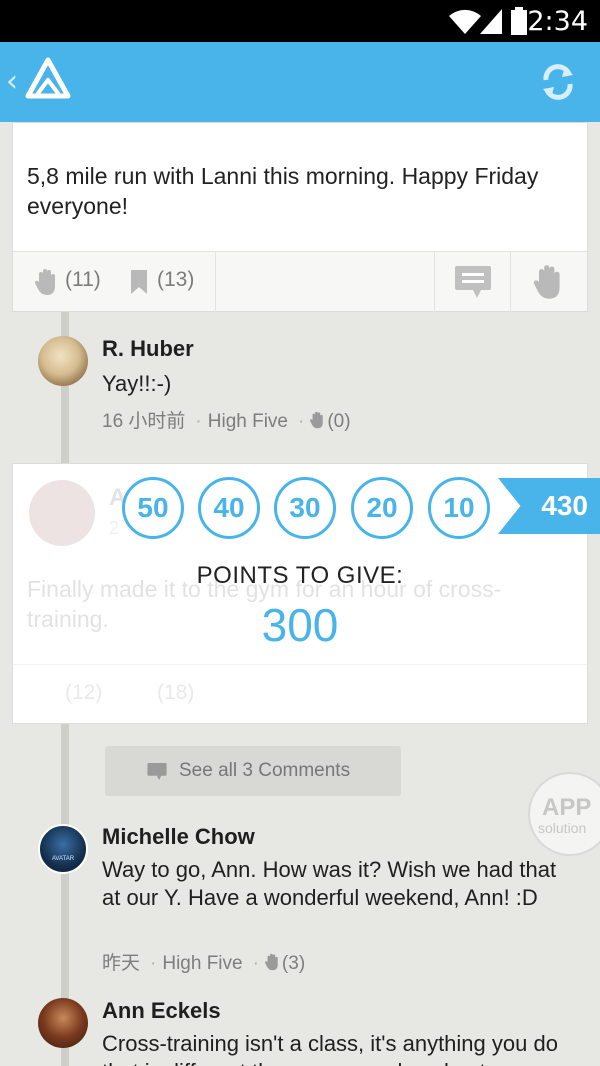 The width and height of the screenshot is (600, 1066). Describe the element at coordinates (229, 508) in the screenshot. I see `points-option-40: 40` at that location.